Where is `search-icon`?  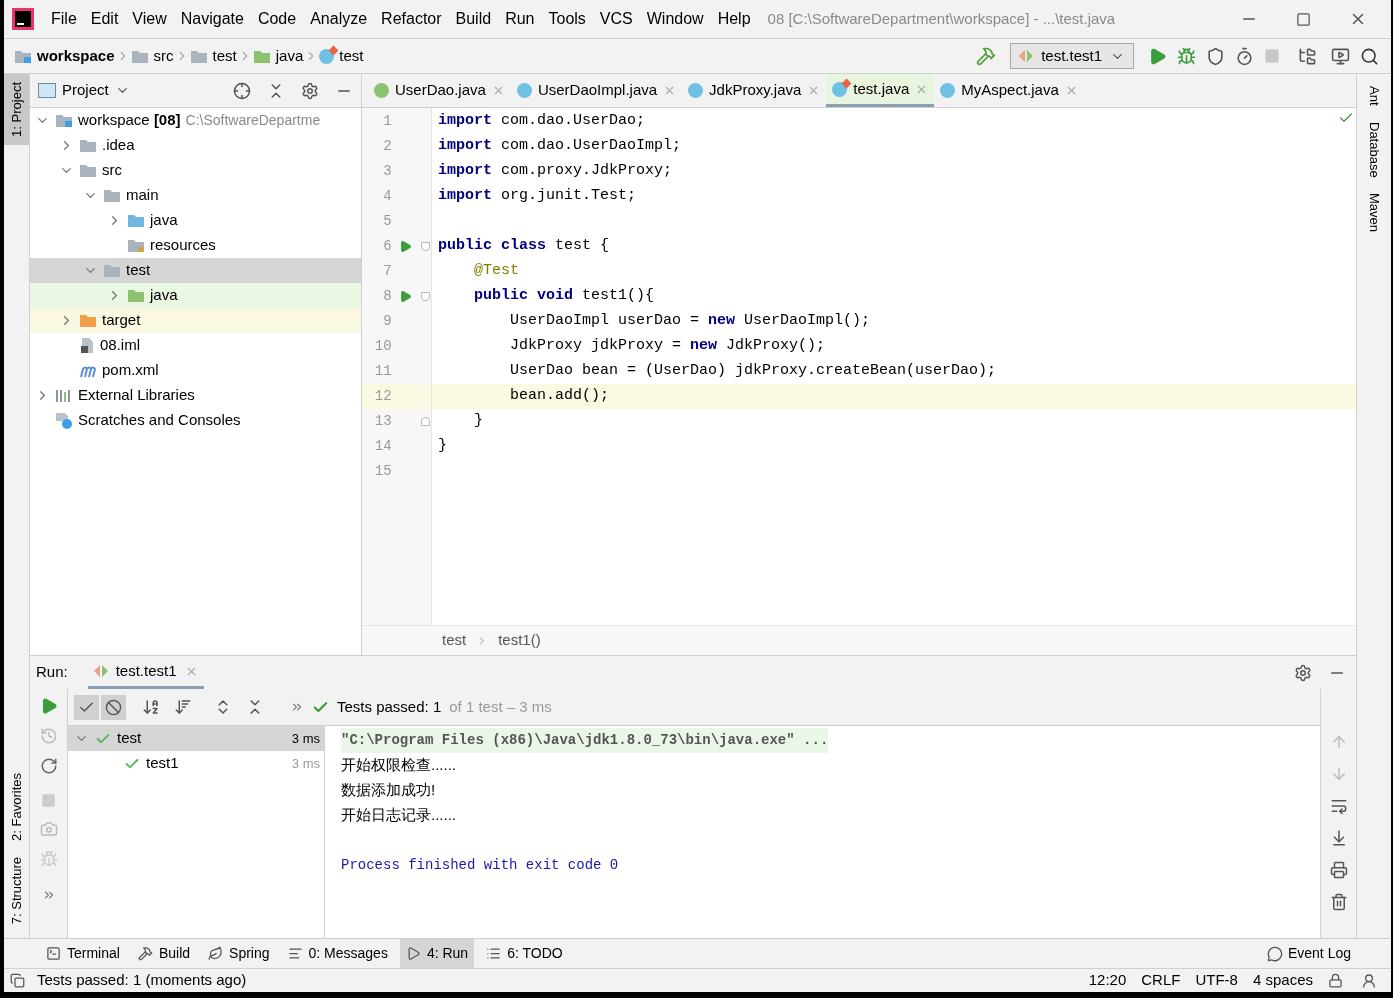
search-icon is located at coordinates (1369, 56).